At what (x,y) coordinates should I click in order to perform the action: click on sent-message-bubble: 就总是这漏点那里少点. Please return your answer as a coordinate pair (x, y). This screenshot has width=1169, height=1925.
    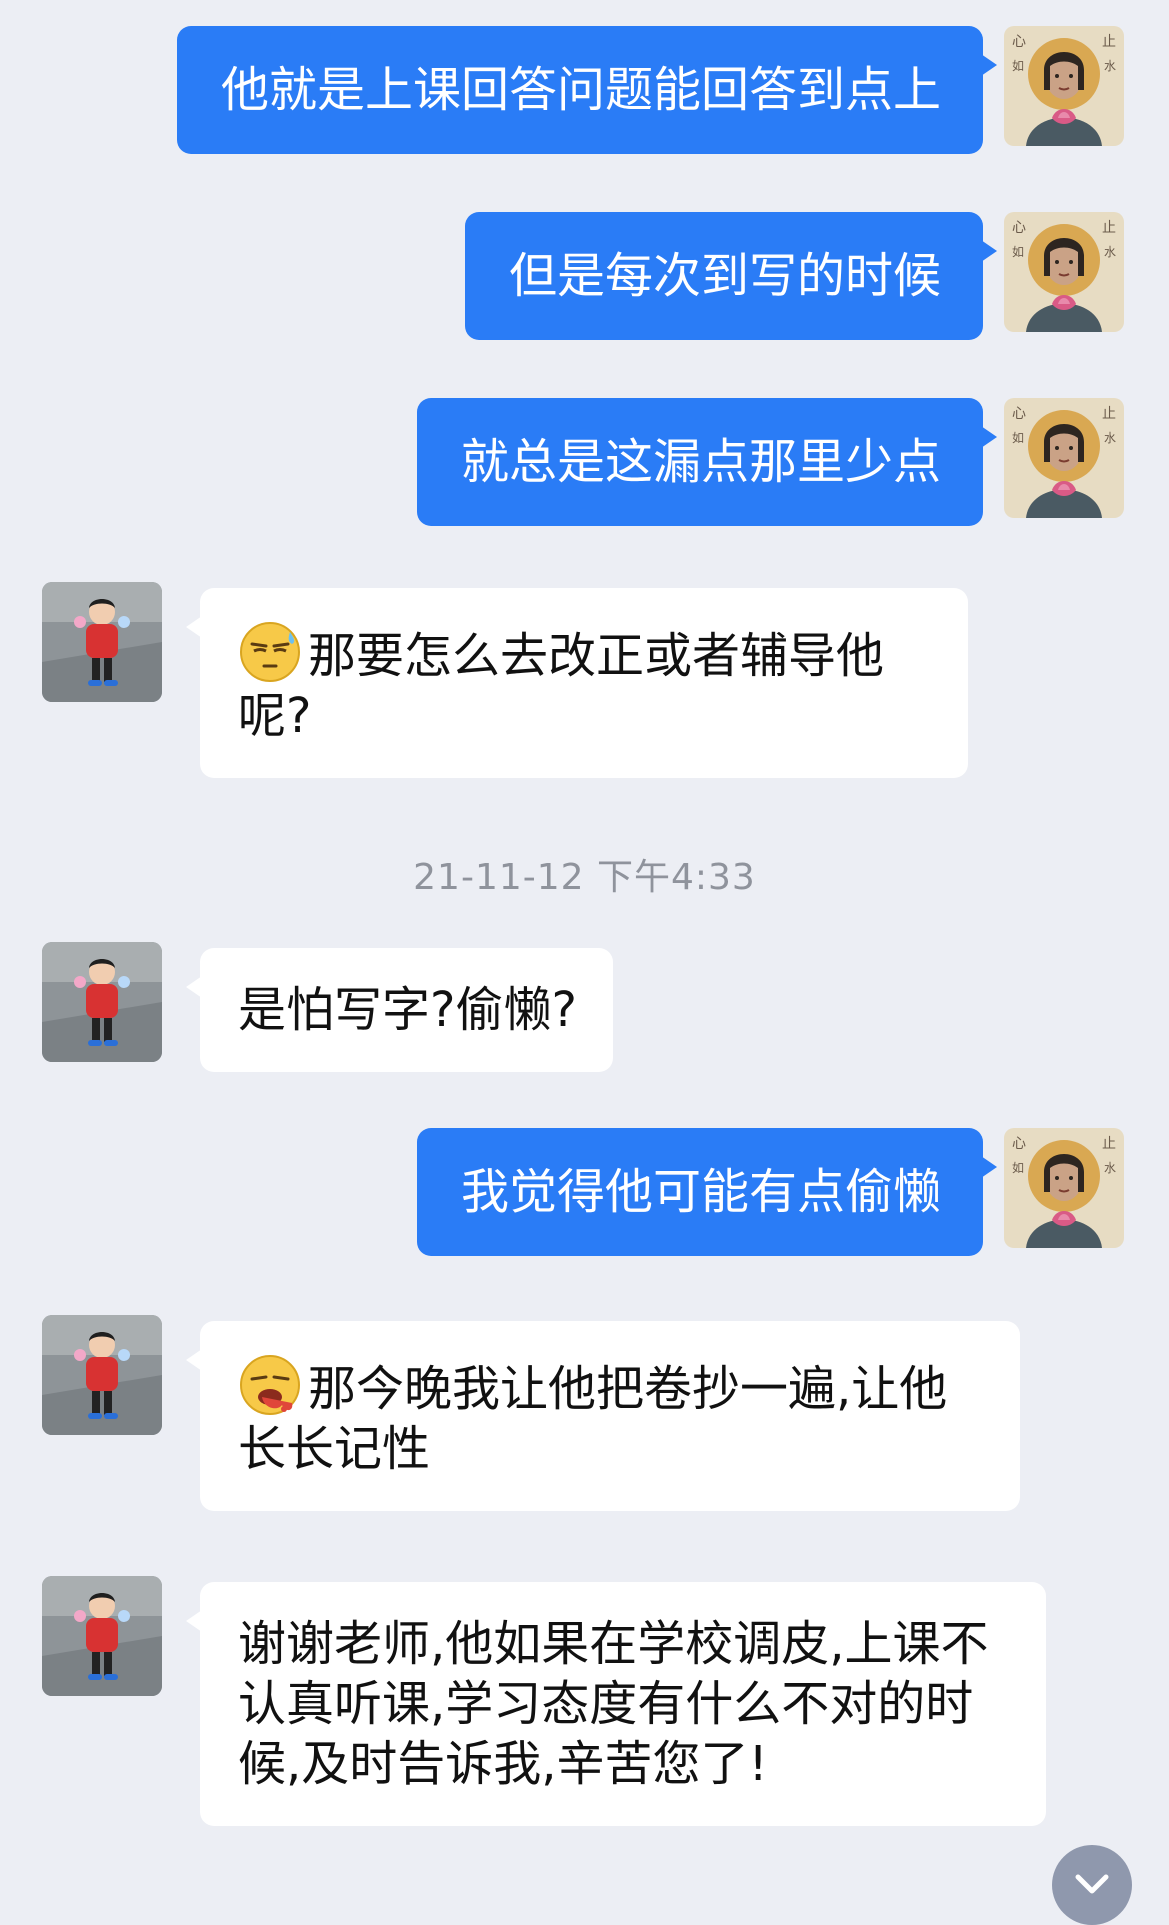
    Looking at the image, I should click on (707, 462).